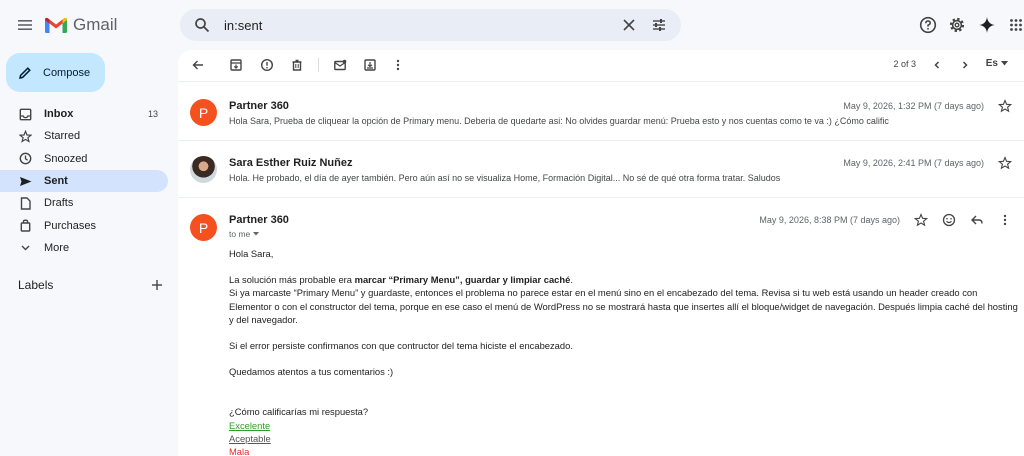 This screenshot has width=1024, height=456. What do you see at coordinates (198, 65) in the screenshot?
I see `back-arrow-icon` at bounding box center [198, 65].